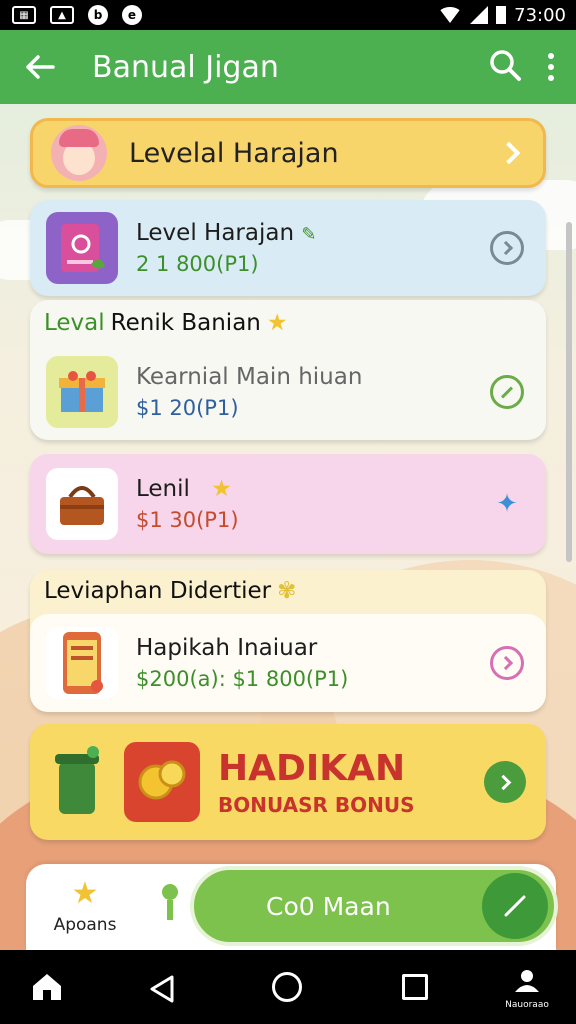 The height and width of the screenshot is (1024, 576). I want to click on recents-button, so click(415, 987).